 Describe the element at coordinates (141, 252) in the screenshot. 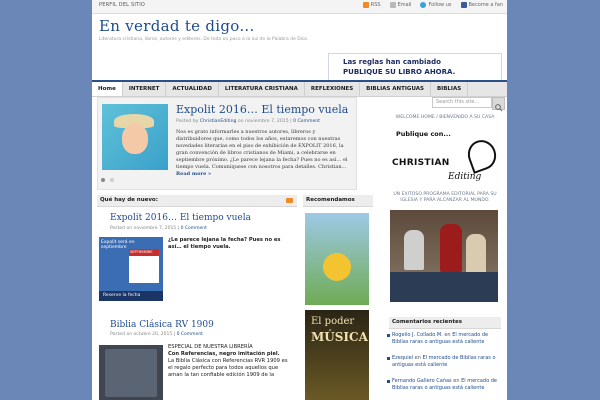

I see `thumb-month: SEPTIEMBRE` at that location.